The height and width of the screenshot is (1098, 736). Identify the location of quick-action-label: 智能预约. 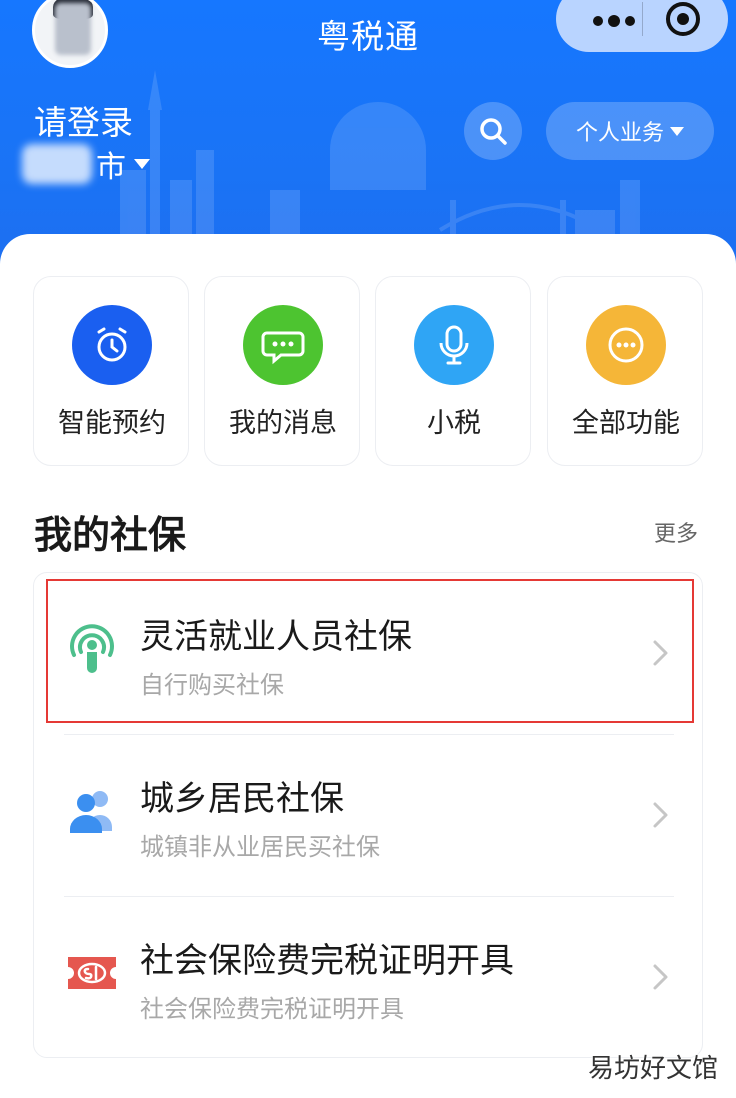
(112, 423).